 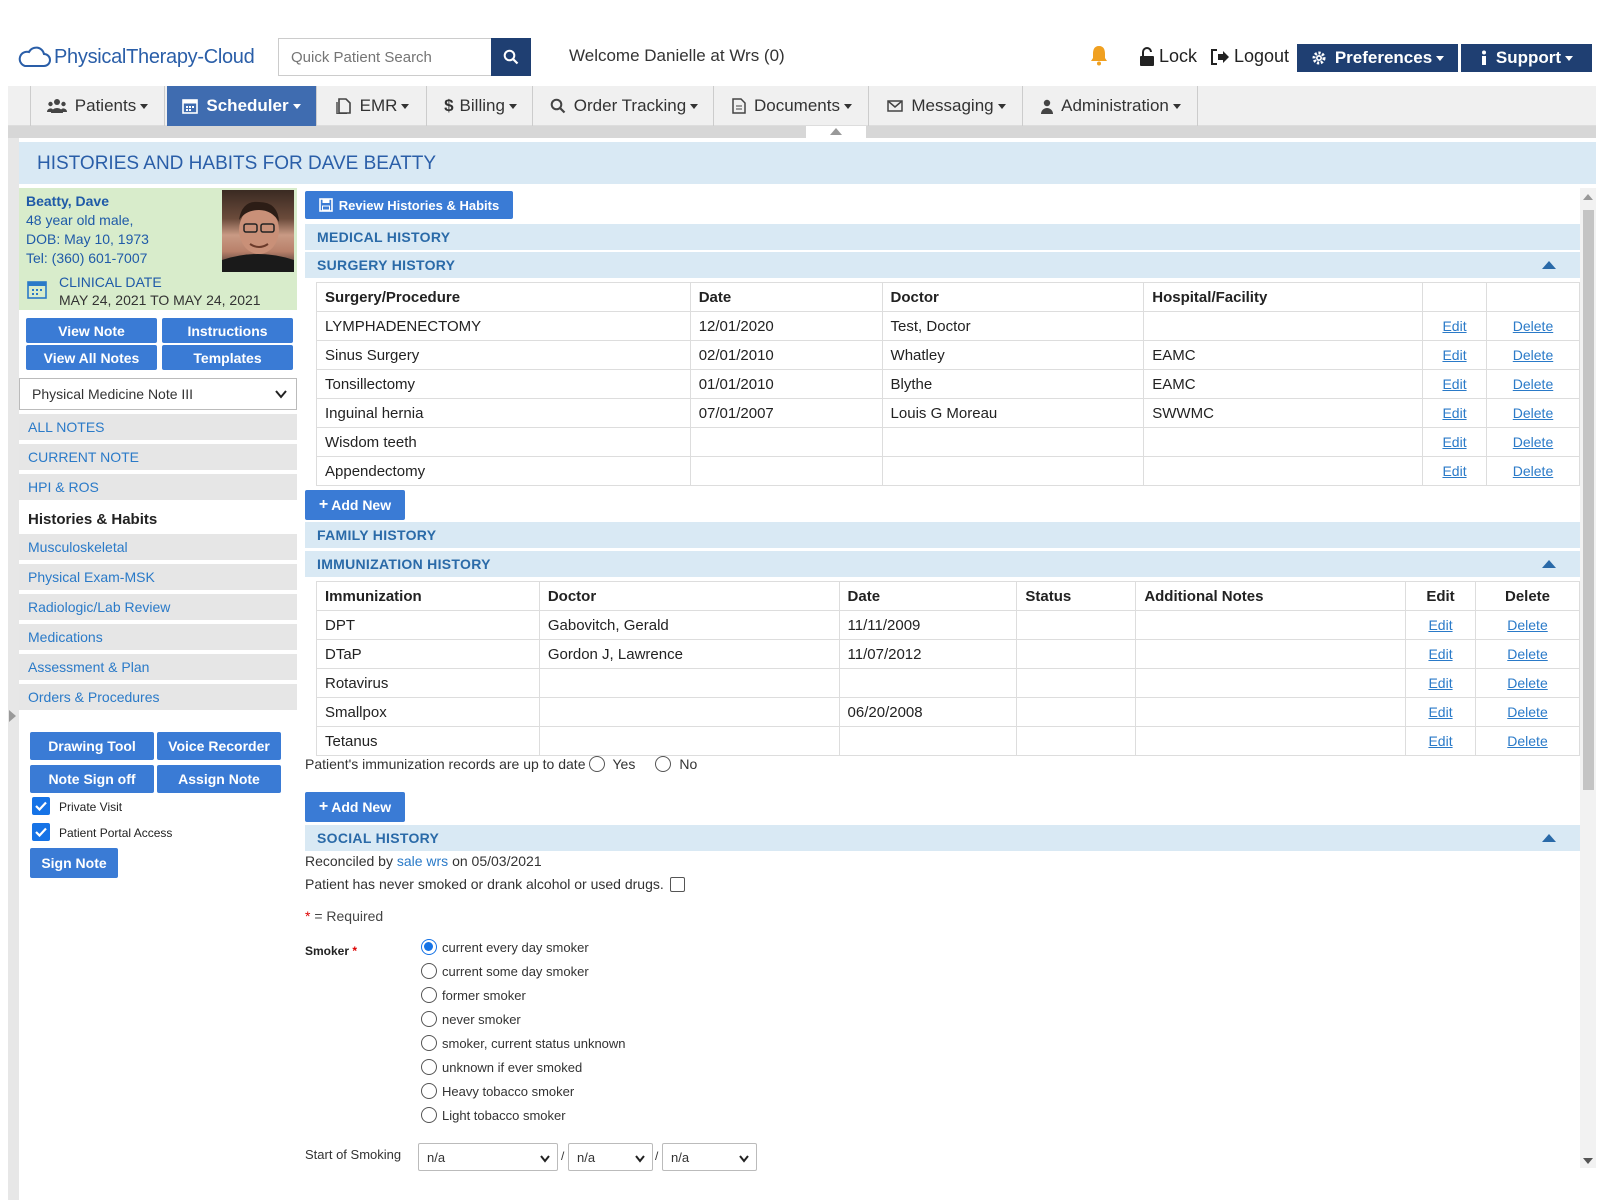 I want to click on medical-history-header: MEDICAL HISTORY, so click(x=942, y=237).